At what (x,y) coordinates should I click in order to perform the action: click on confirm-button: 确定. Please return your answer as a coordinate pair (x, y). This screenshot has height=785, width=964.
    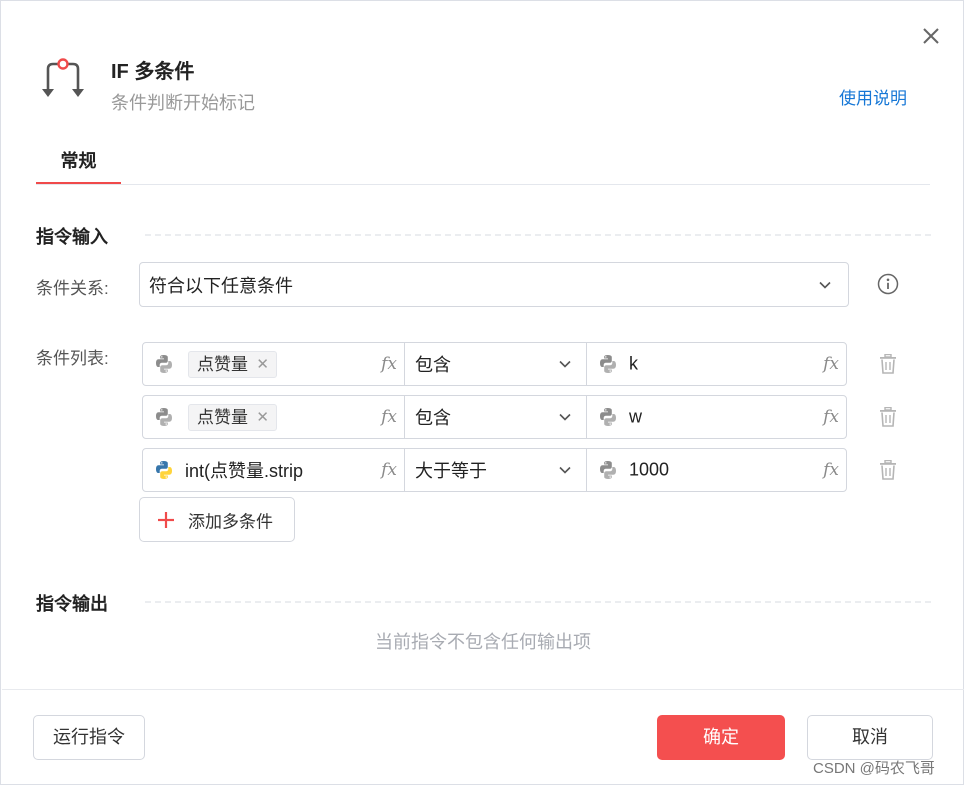
    Looking at the image, I should click on (721, 737).